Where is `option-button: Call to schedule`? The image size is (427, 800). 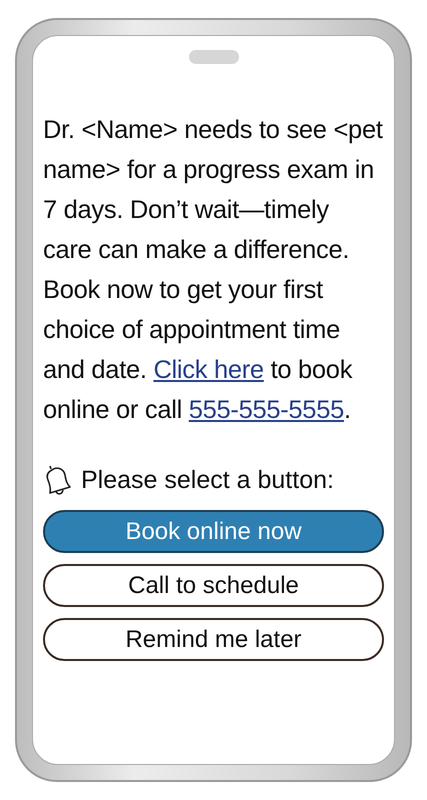
option-button: Call to schedule is located at coordinates (213, 585).